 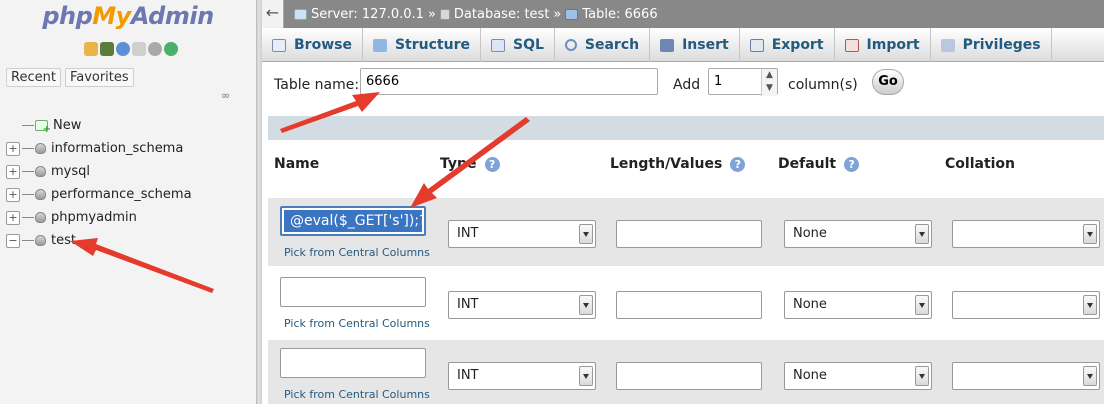 I want to click on tab-structure: Structure, so click(x=422, y=45).